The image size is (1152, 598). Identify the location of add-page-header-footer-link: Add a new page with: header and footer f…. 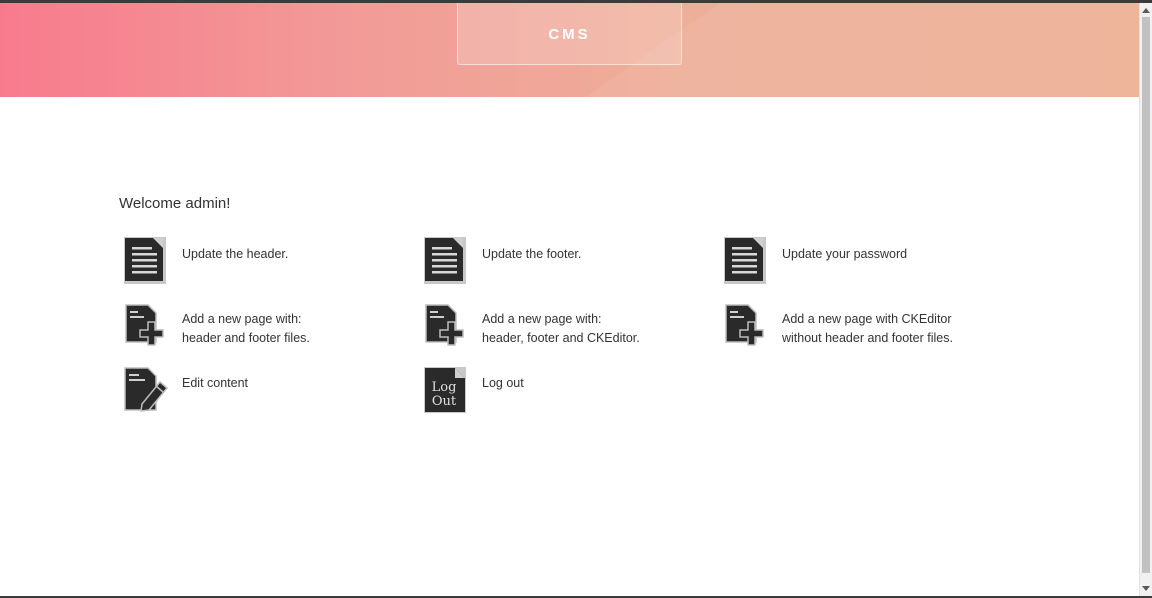
(247, 327).